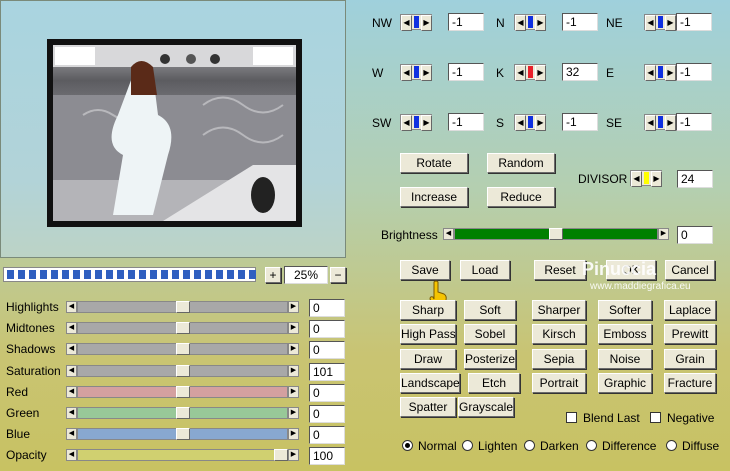  I want to click on kernel-slider-s: ◀ ▶, so click(530, 122).